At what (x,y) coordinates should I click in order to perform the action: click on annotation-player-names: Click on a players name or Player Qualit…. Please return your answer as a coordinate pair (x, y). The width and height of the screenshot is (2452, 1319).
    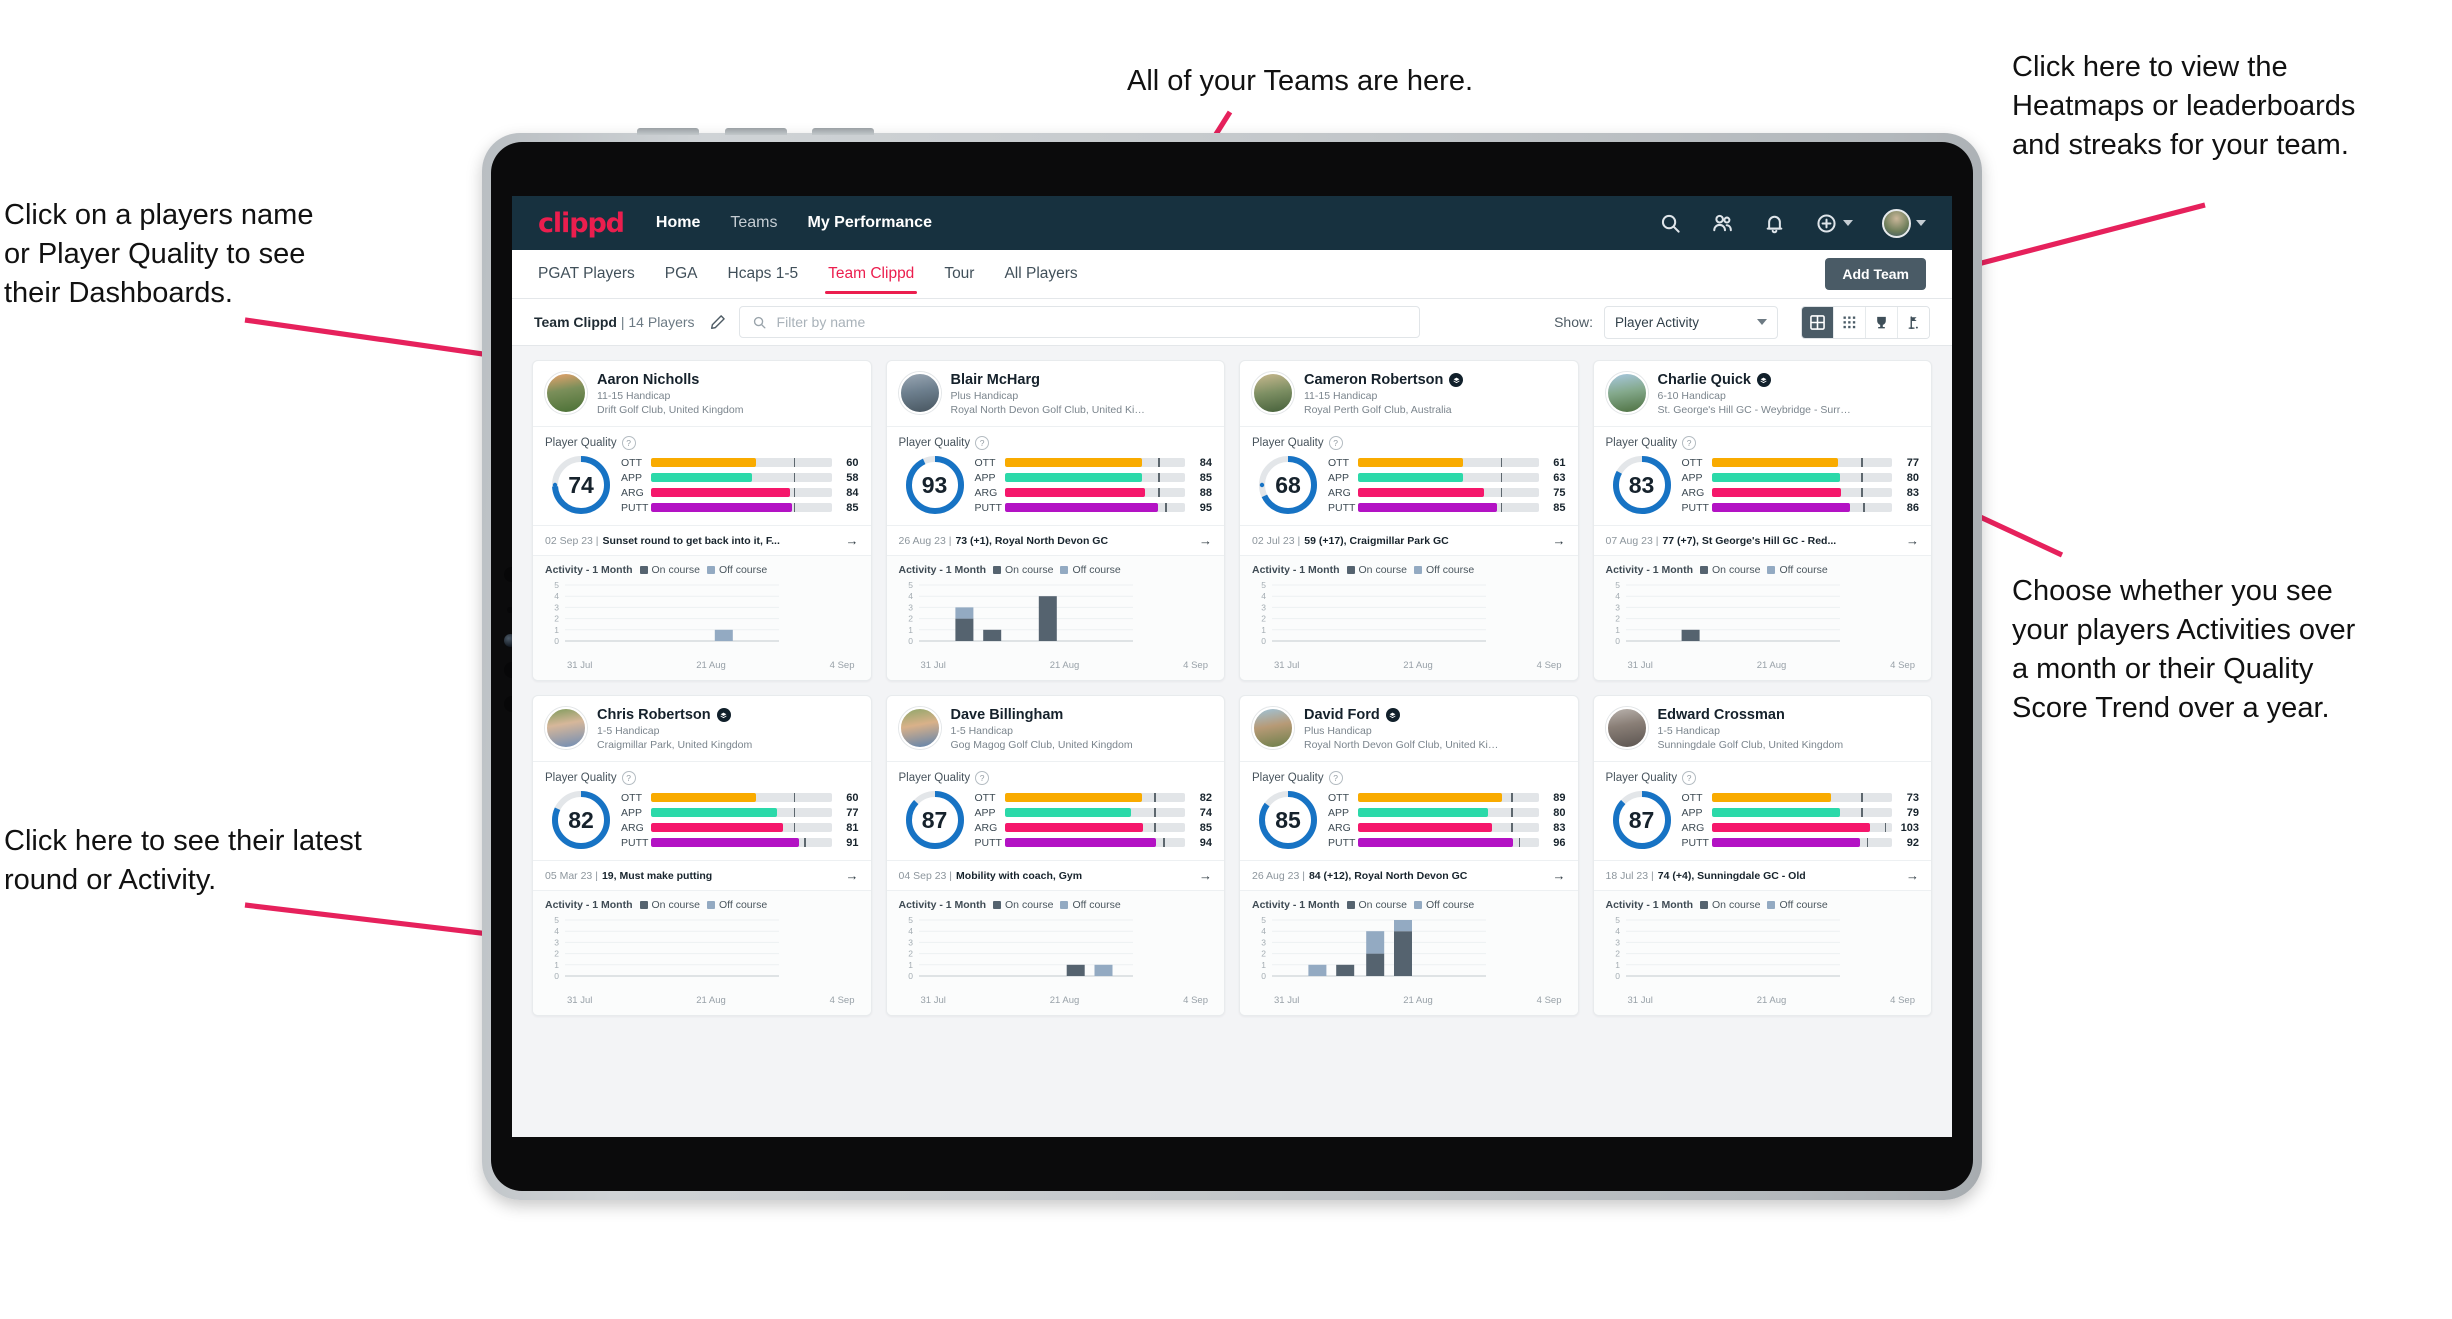
    Looking at the image, I should click on (159, 254).